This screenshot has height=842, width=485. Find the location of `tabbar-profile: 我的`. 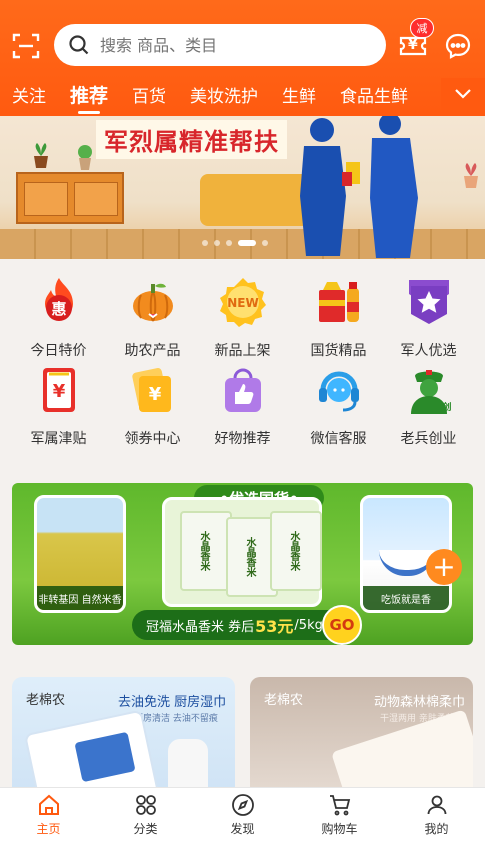

tabbar-profile: 我的 is located at coordinates (436, 815).